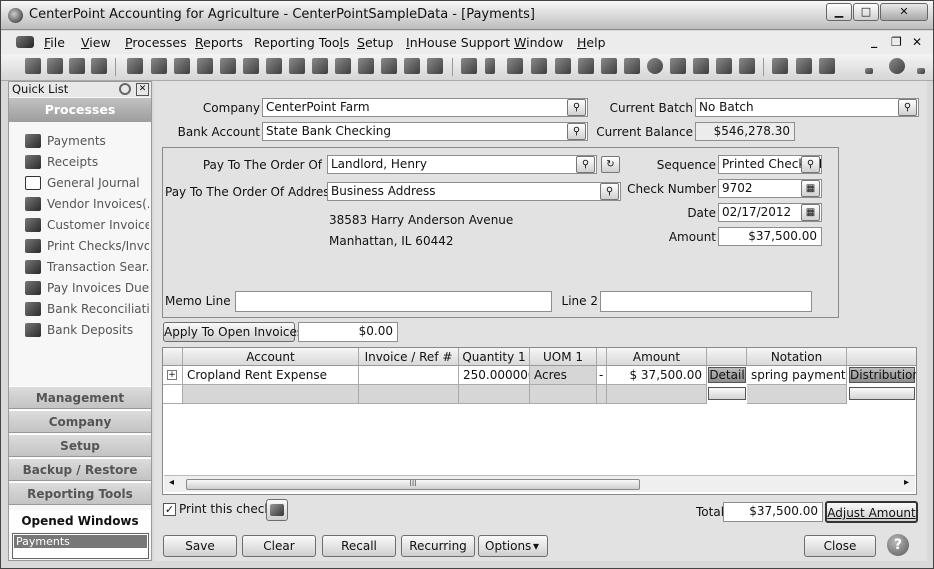 This screenshot has width=934, height=569. I want to click on menu-reporting-tools: Reporting Tools, so click(302, 42).